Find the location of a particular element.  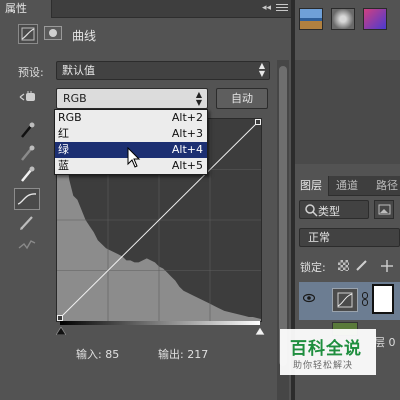

adjustment-title: 曲线 is located at coordinates (84, 36).